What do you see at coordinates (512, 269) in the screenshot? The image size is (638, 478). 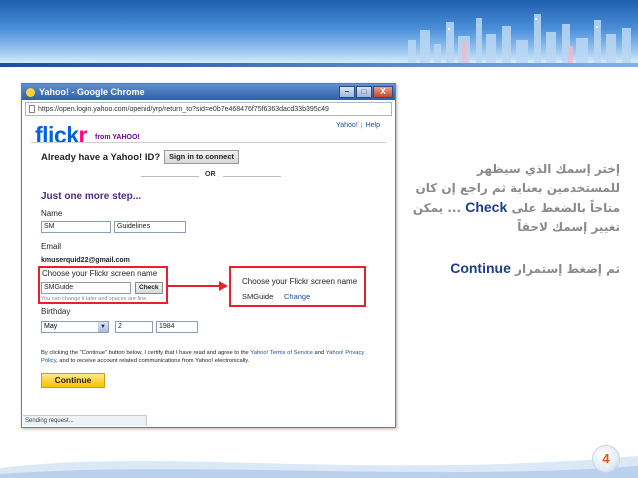 I see `instruction-paragraph-2: ثم إضغط إستمرار Continue` at bounding box center [512, 269].